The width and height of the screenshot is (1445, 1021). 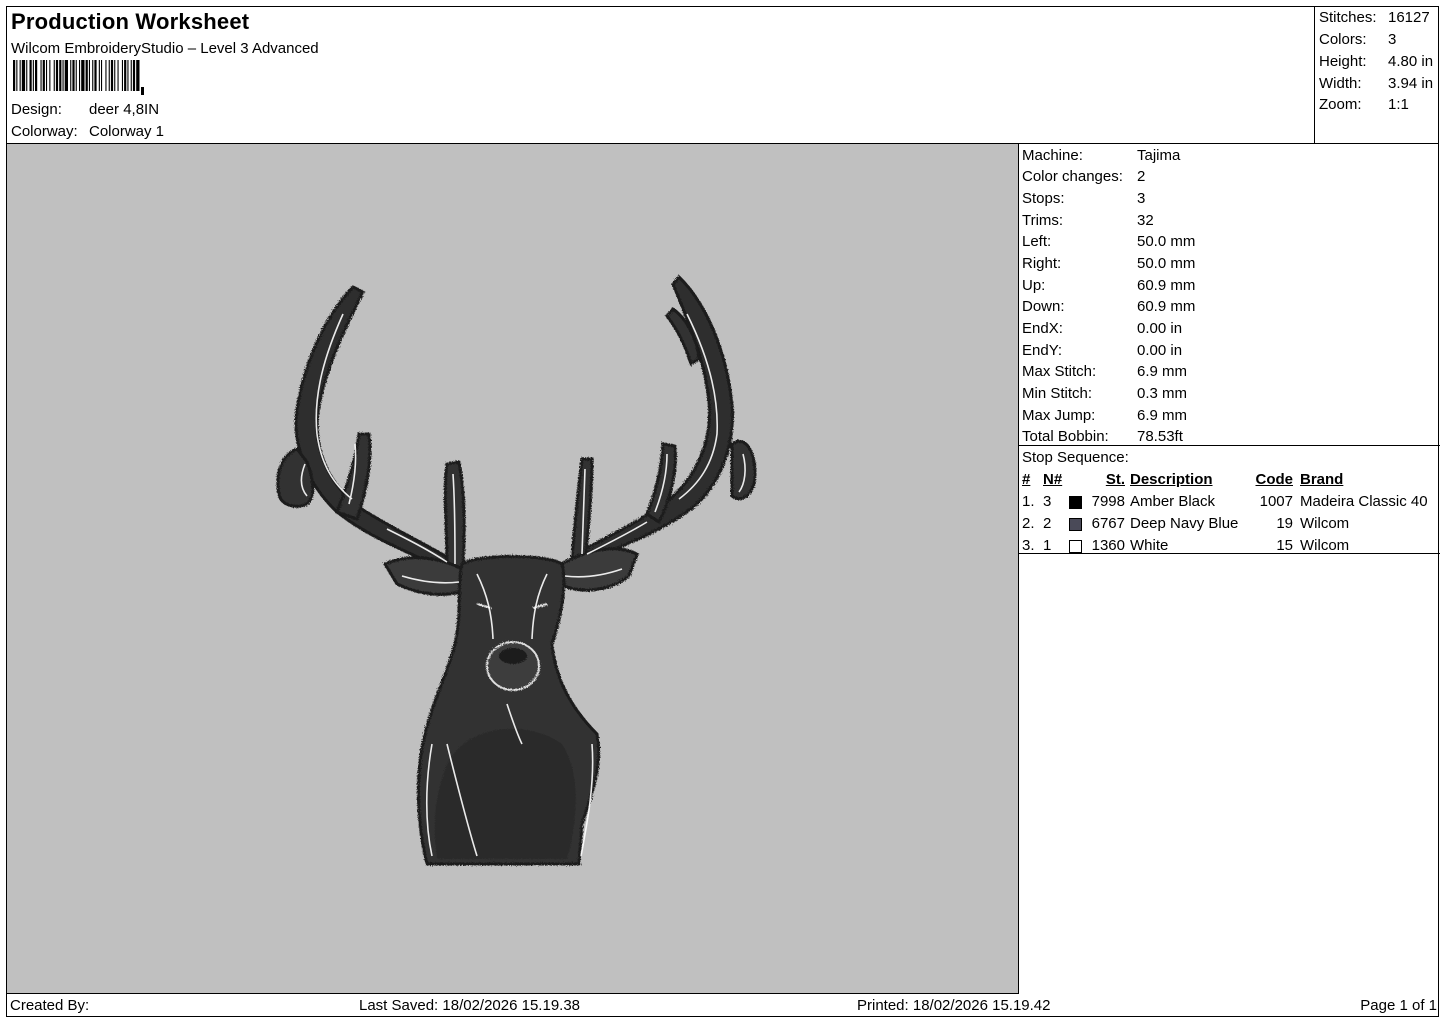 I want to click on info-stops: Stops: 3, so click(x=1083, y=198).